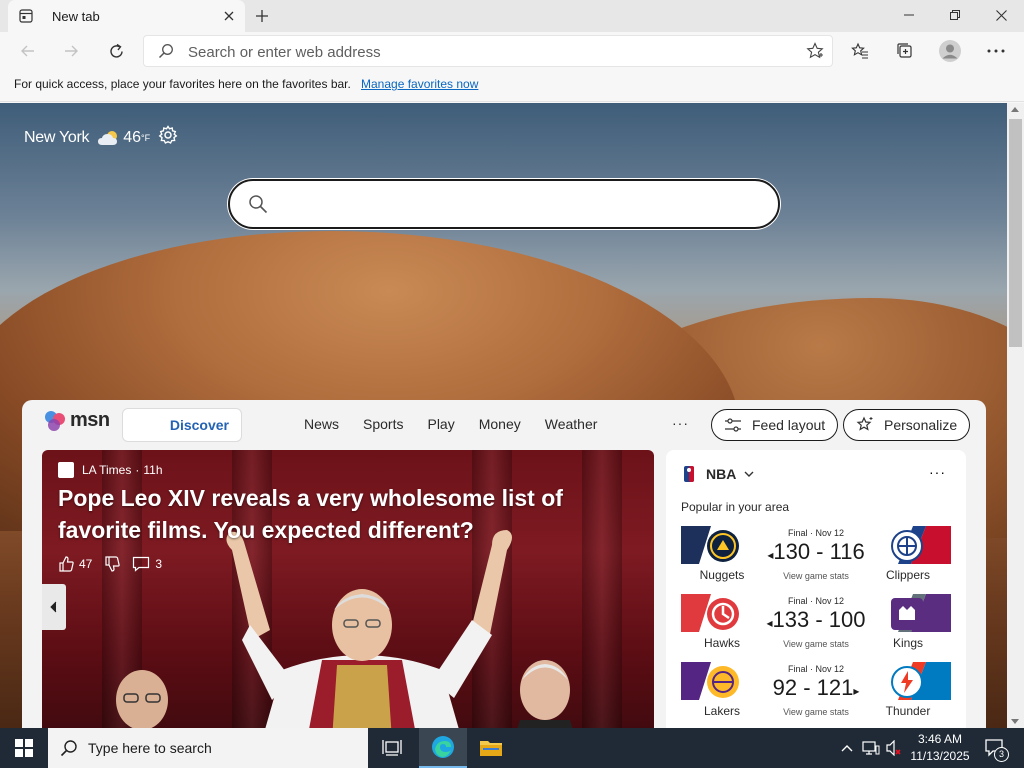  What do you see at coordinates (110, 470) in the screenshot?
I see `story-source: LA Times · 11h` at bounding box center [110, 470].